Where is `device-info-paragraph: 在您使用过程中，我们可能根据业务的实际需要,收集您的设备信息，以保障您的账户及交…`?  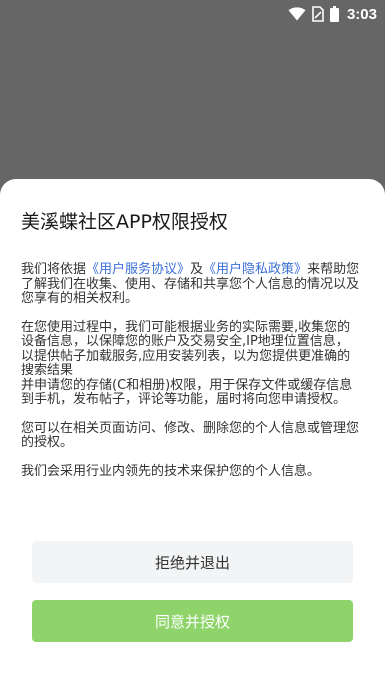 device-info-paragraph: 在您使用过程中，我们可能根据业务的实际需要,收集您的设备信息，以保障您的账户及交… is located at coordinates (186, 348).